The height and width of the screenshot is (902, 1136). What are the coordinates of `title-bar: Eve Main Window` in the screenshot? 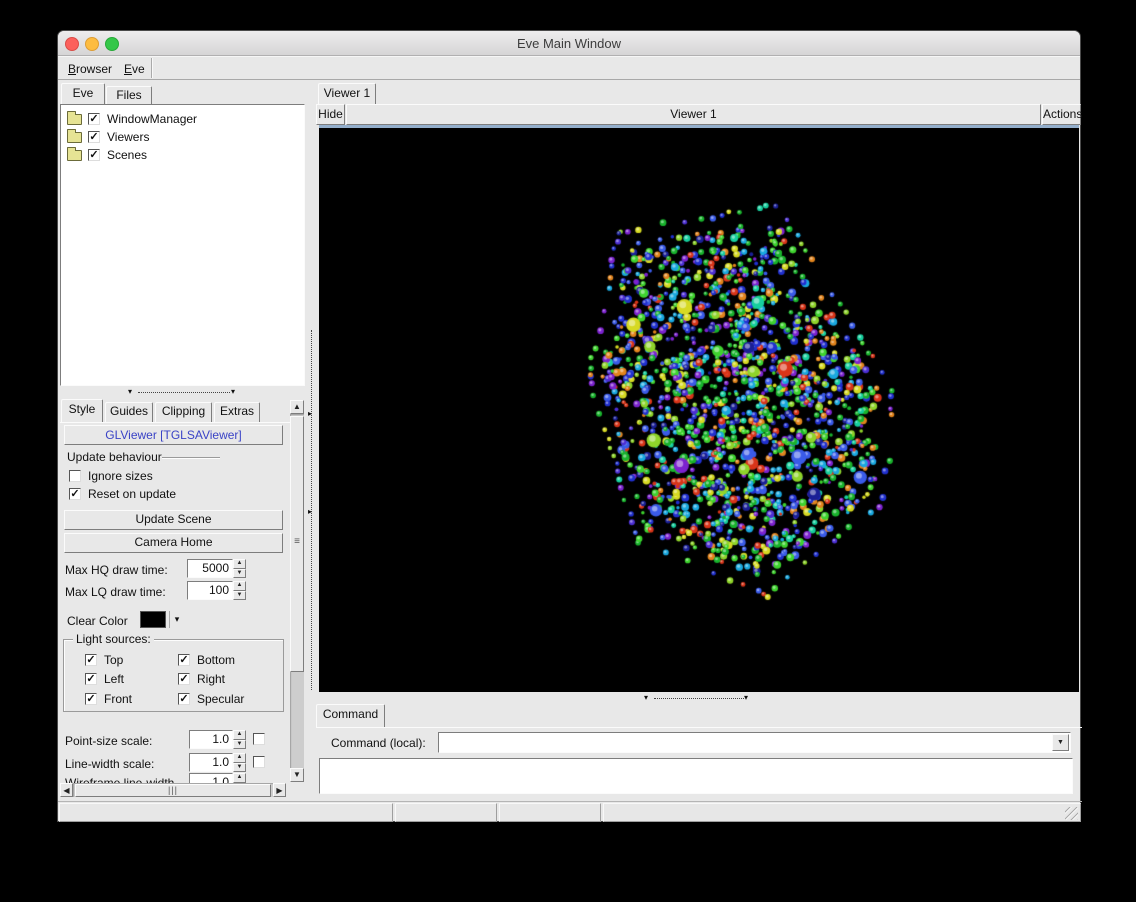 It's located at (569, 43).